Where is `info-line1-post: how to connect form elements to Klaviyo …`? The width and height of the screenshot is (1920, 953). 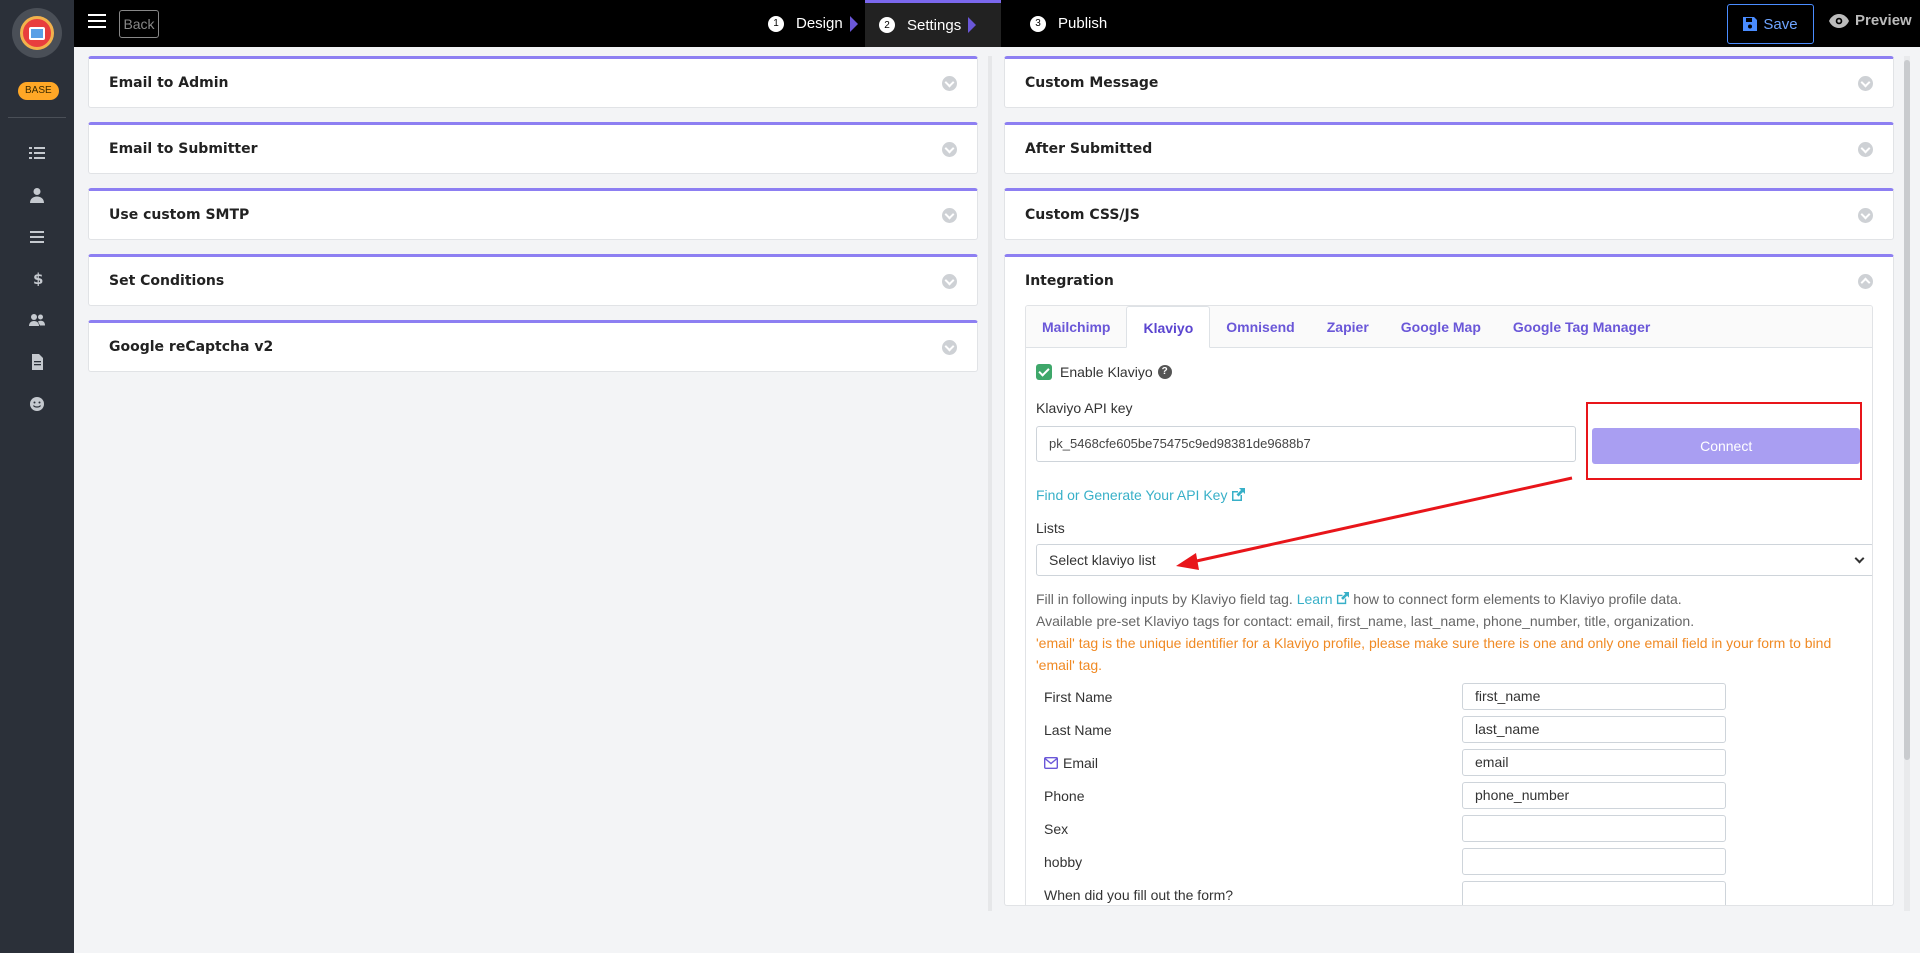
info-line1-post: how to connect form elements to Klaviyo … is located at coordinates (1517, 599).